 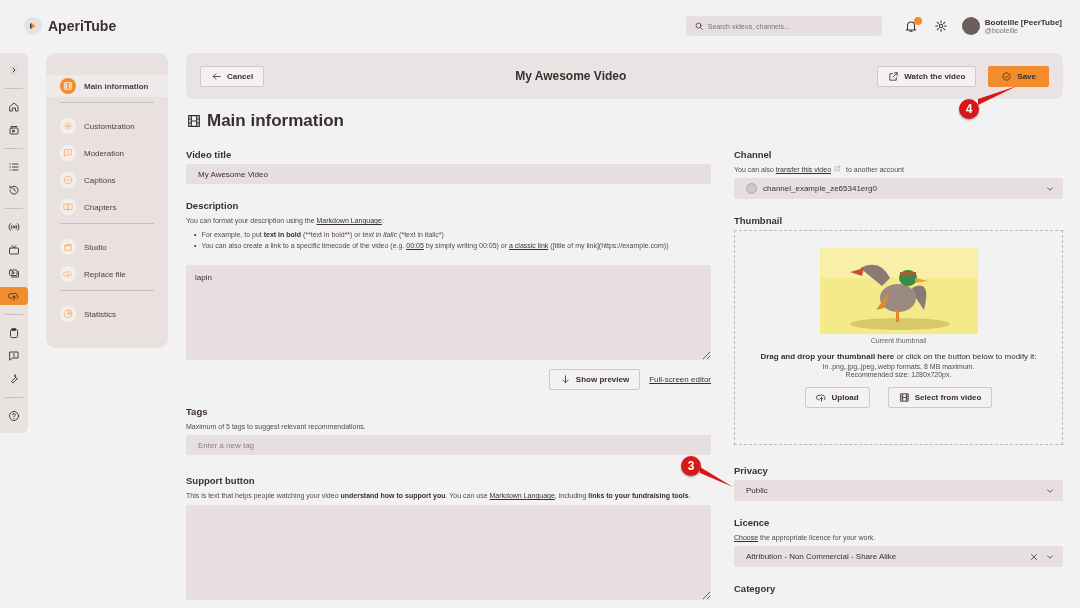 I want to click on section-item: Statistics, so click(x=107, y=314).